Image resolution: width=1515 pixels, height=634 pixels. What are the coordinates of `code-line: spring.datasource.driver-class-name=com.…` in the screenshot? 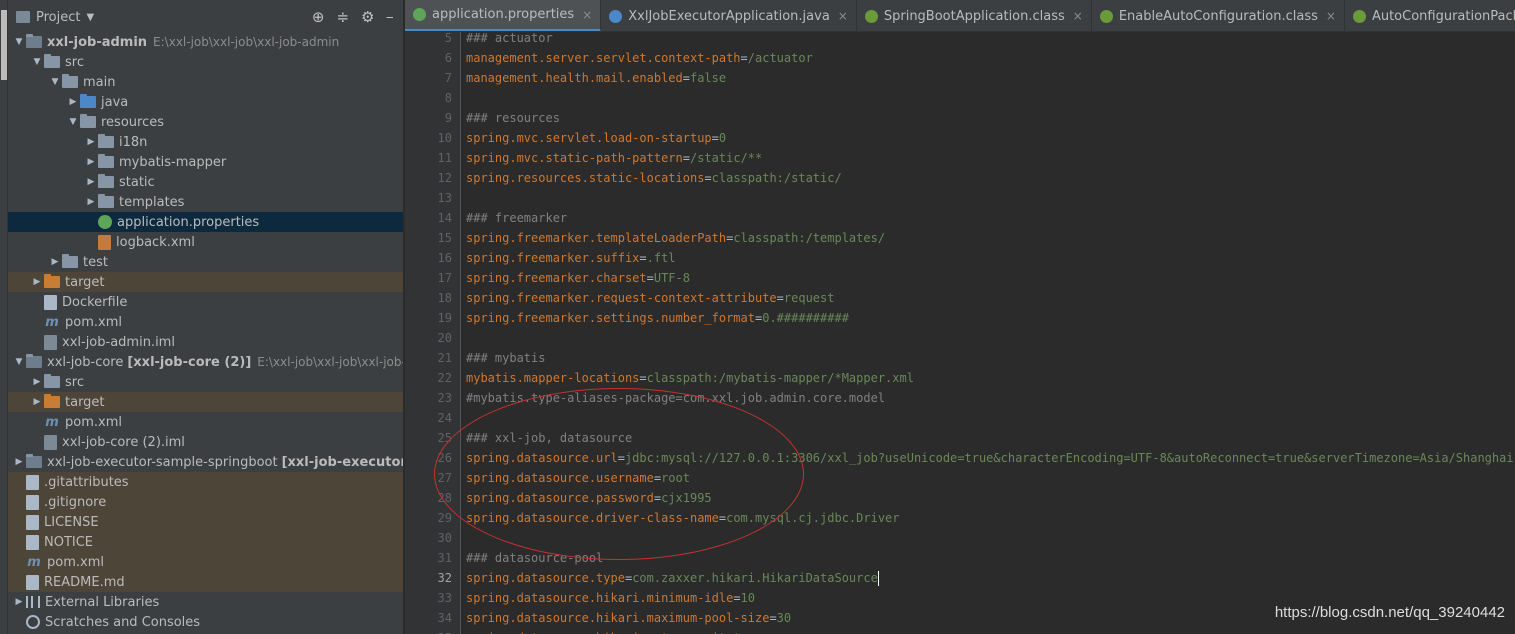 It's located at (683, 518).